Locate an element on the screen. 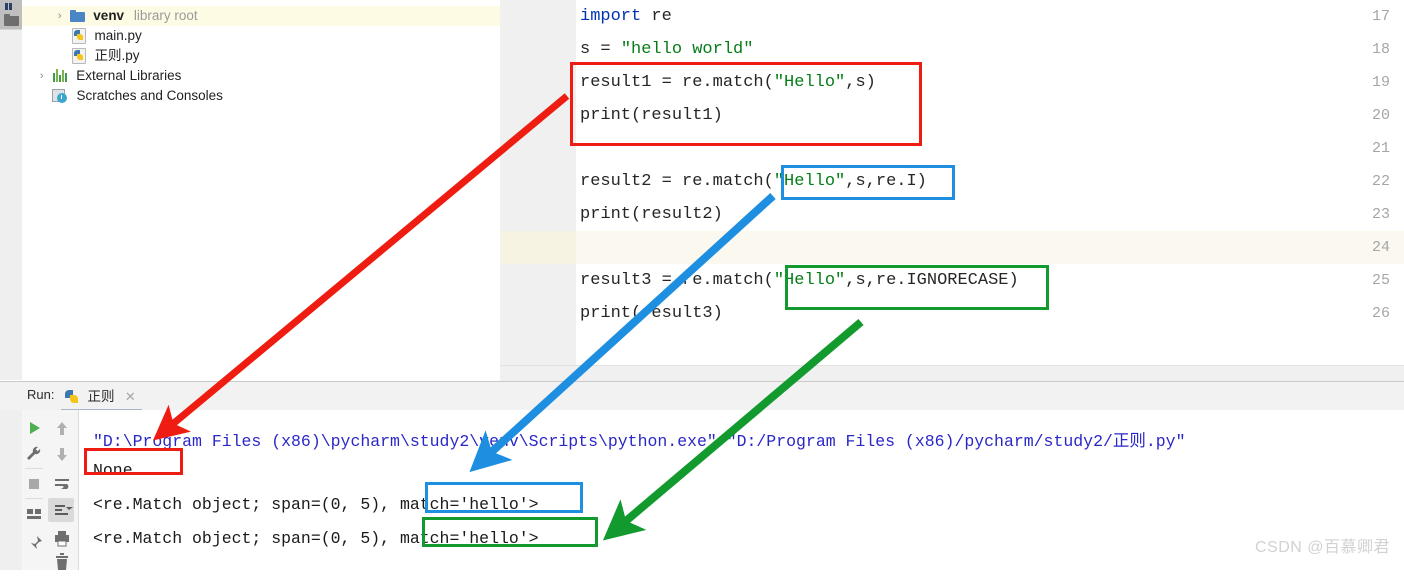  editor-bottom-strip is located at coordinates (952, 373).